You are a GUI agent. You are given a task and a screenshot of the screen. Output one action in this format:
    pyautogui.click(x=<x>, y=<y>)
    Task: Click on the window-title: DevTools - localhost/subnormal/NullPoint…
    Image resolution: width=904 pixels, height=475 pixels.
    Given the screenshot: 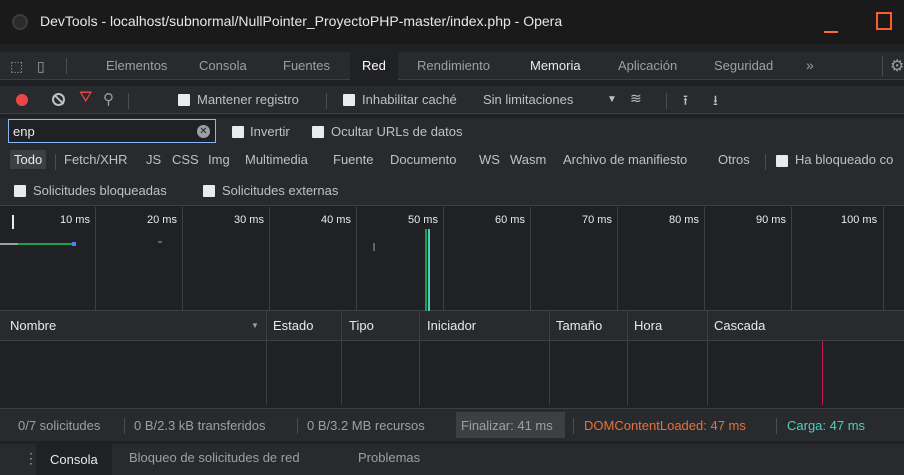 What is the action you would take?
    pyautogui.click(x=301, y=21)
    